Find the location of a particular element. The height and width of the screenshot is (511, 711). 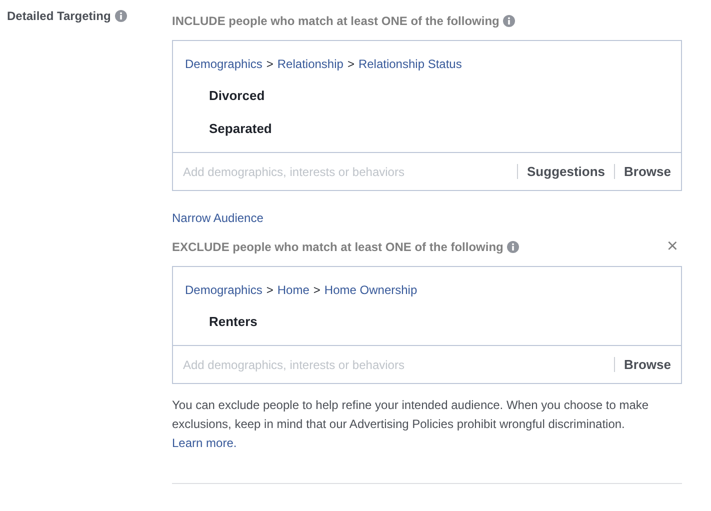

section-heading: EXCLUDE people who match at least ONE of the following is located at coordinates (338, 247).